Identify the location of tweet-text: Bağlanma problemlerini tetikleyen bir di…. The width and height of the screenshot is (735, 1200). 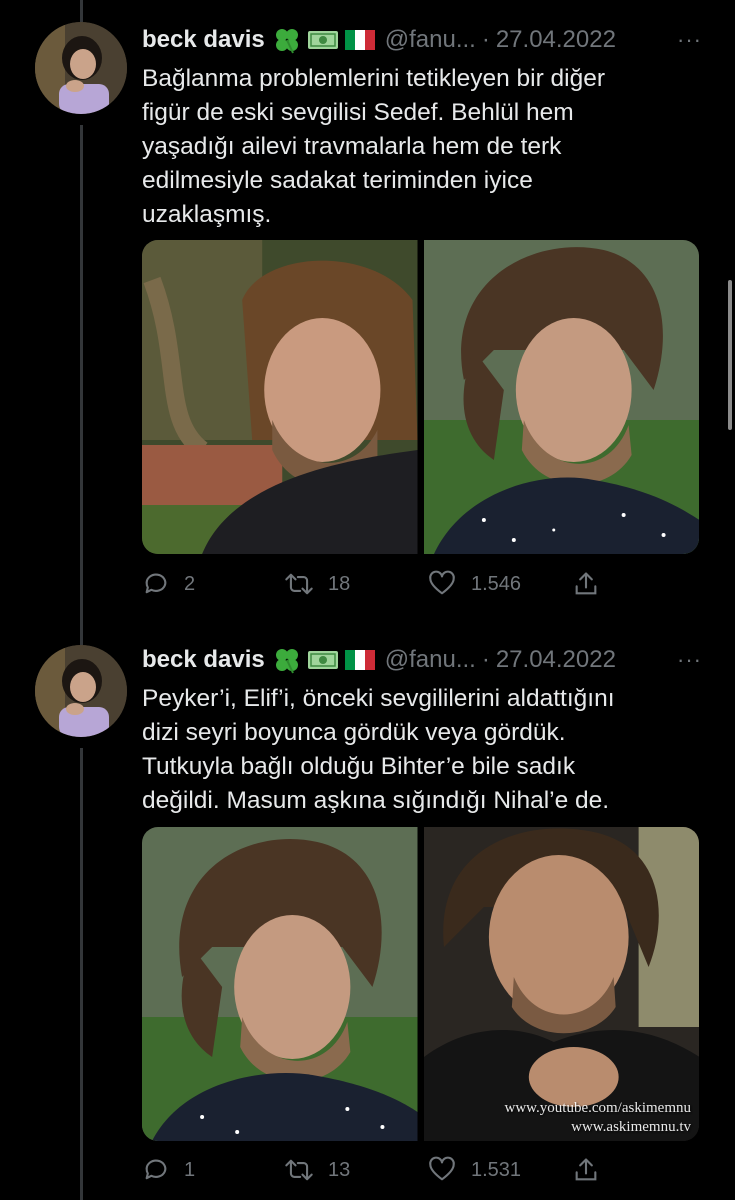
(422, 147).